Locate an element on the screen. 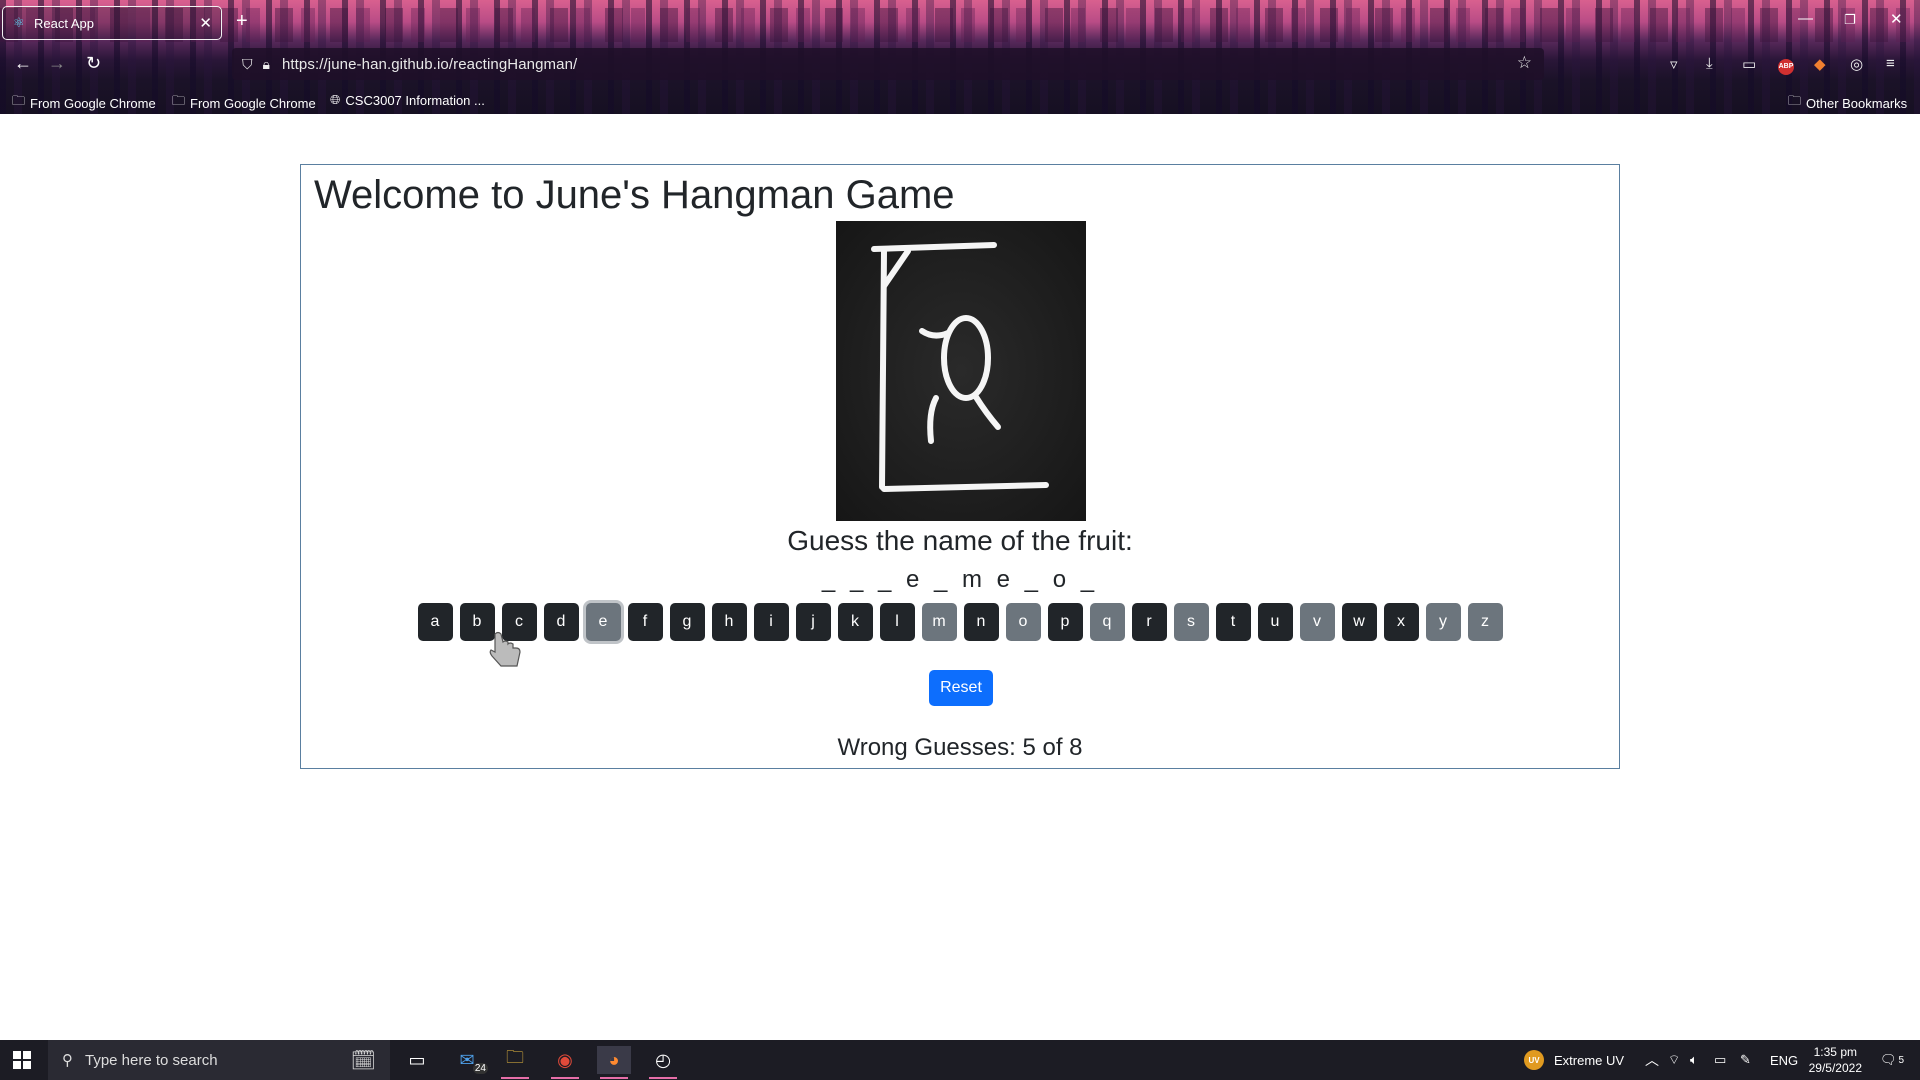  notification-center: 🗨︎ 5 is located at coordinates (1892, 1060).